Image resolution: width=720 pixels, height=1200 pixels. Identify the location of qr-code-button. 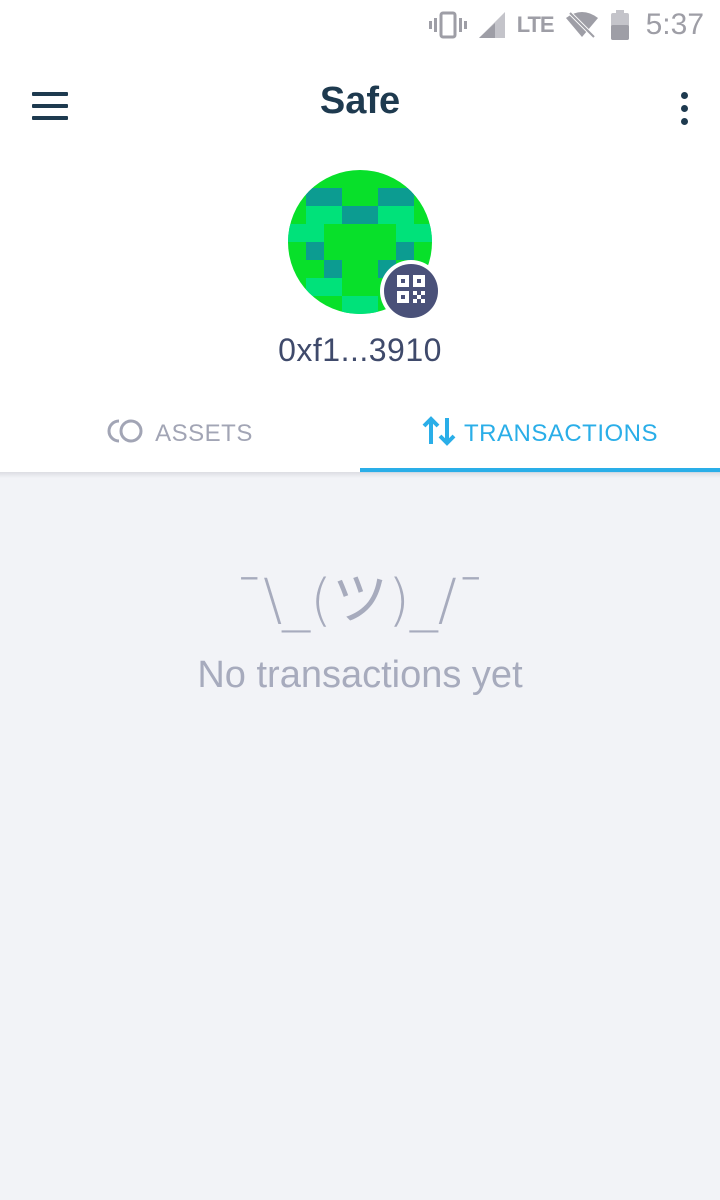
(411, 291).